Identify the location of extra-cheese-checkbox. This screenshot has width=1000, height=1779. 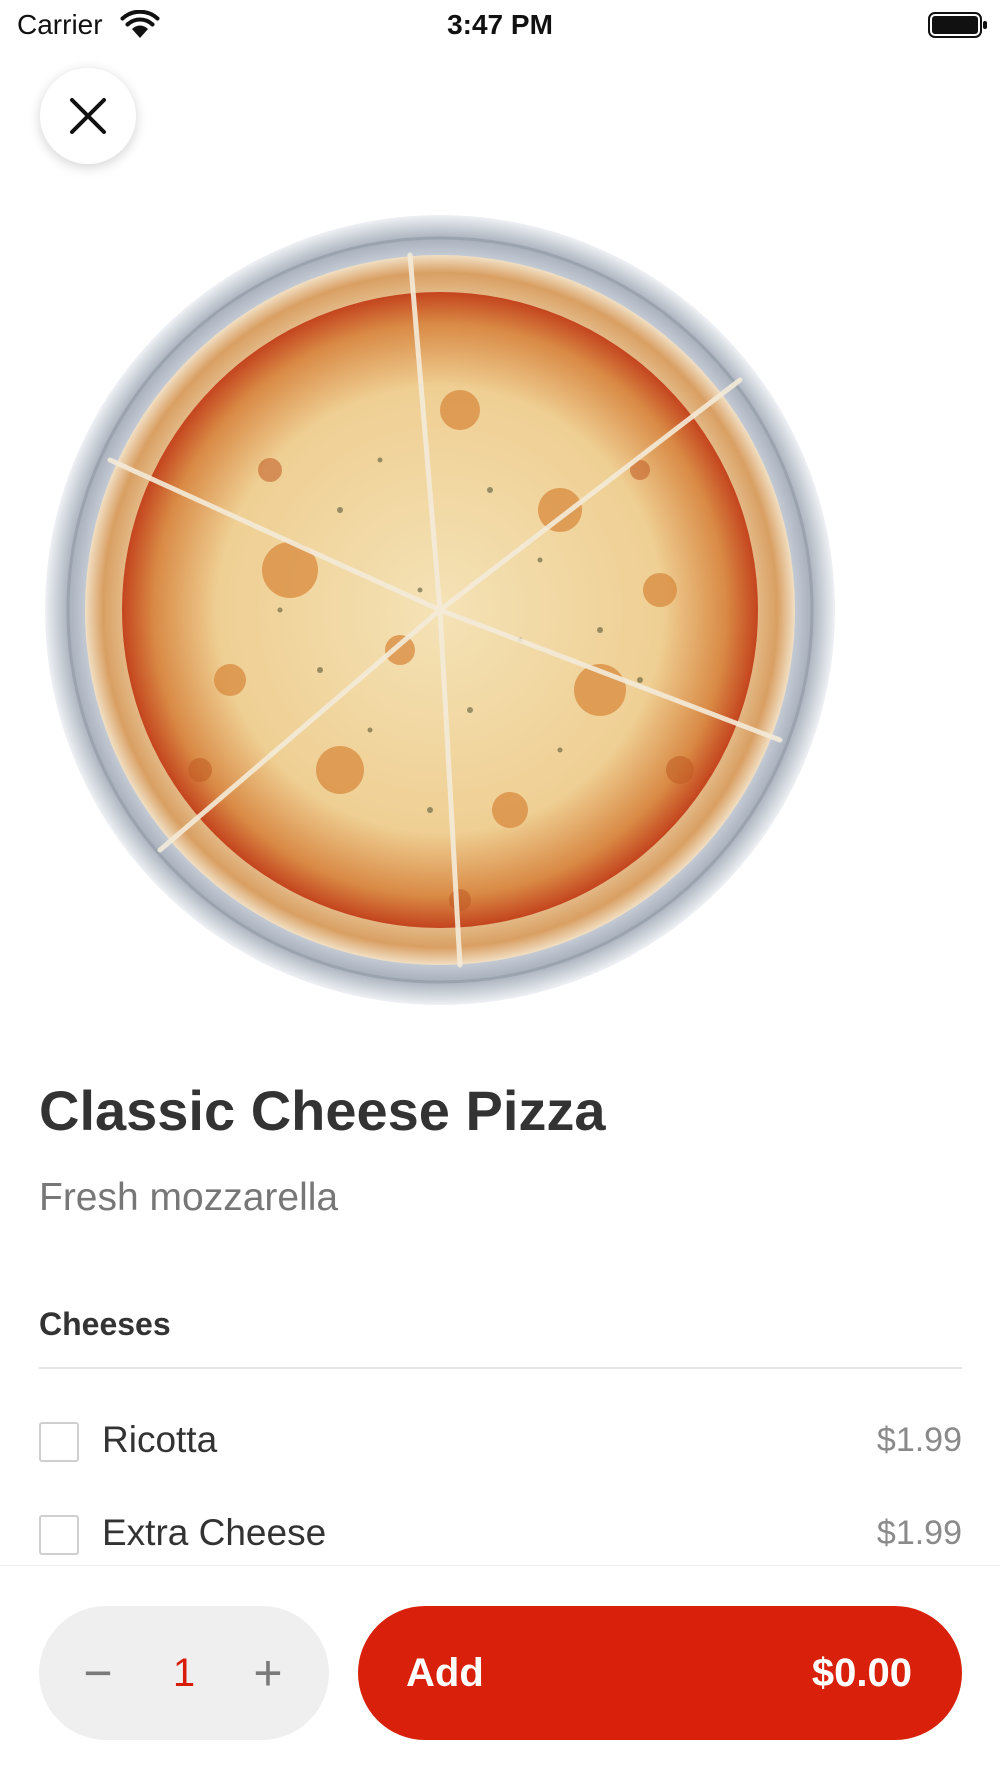
(59, 1535).